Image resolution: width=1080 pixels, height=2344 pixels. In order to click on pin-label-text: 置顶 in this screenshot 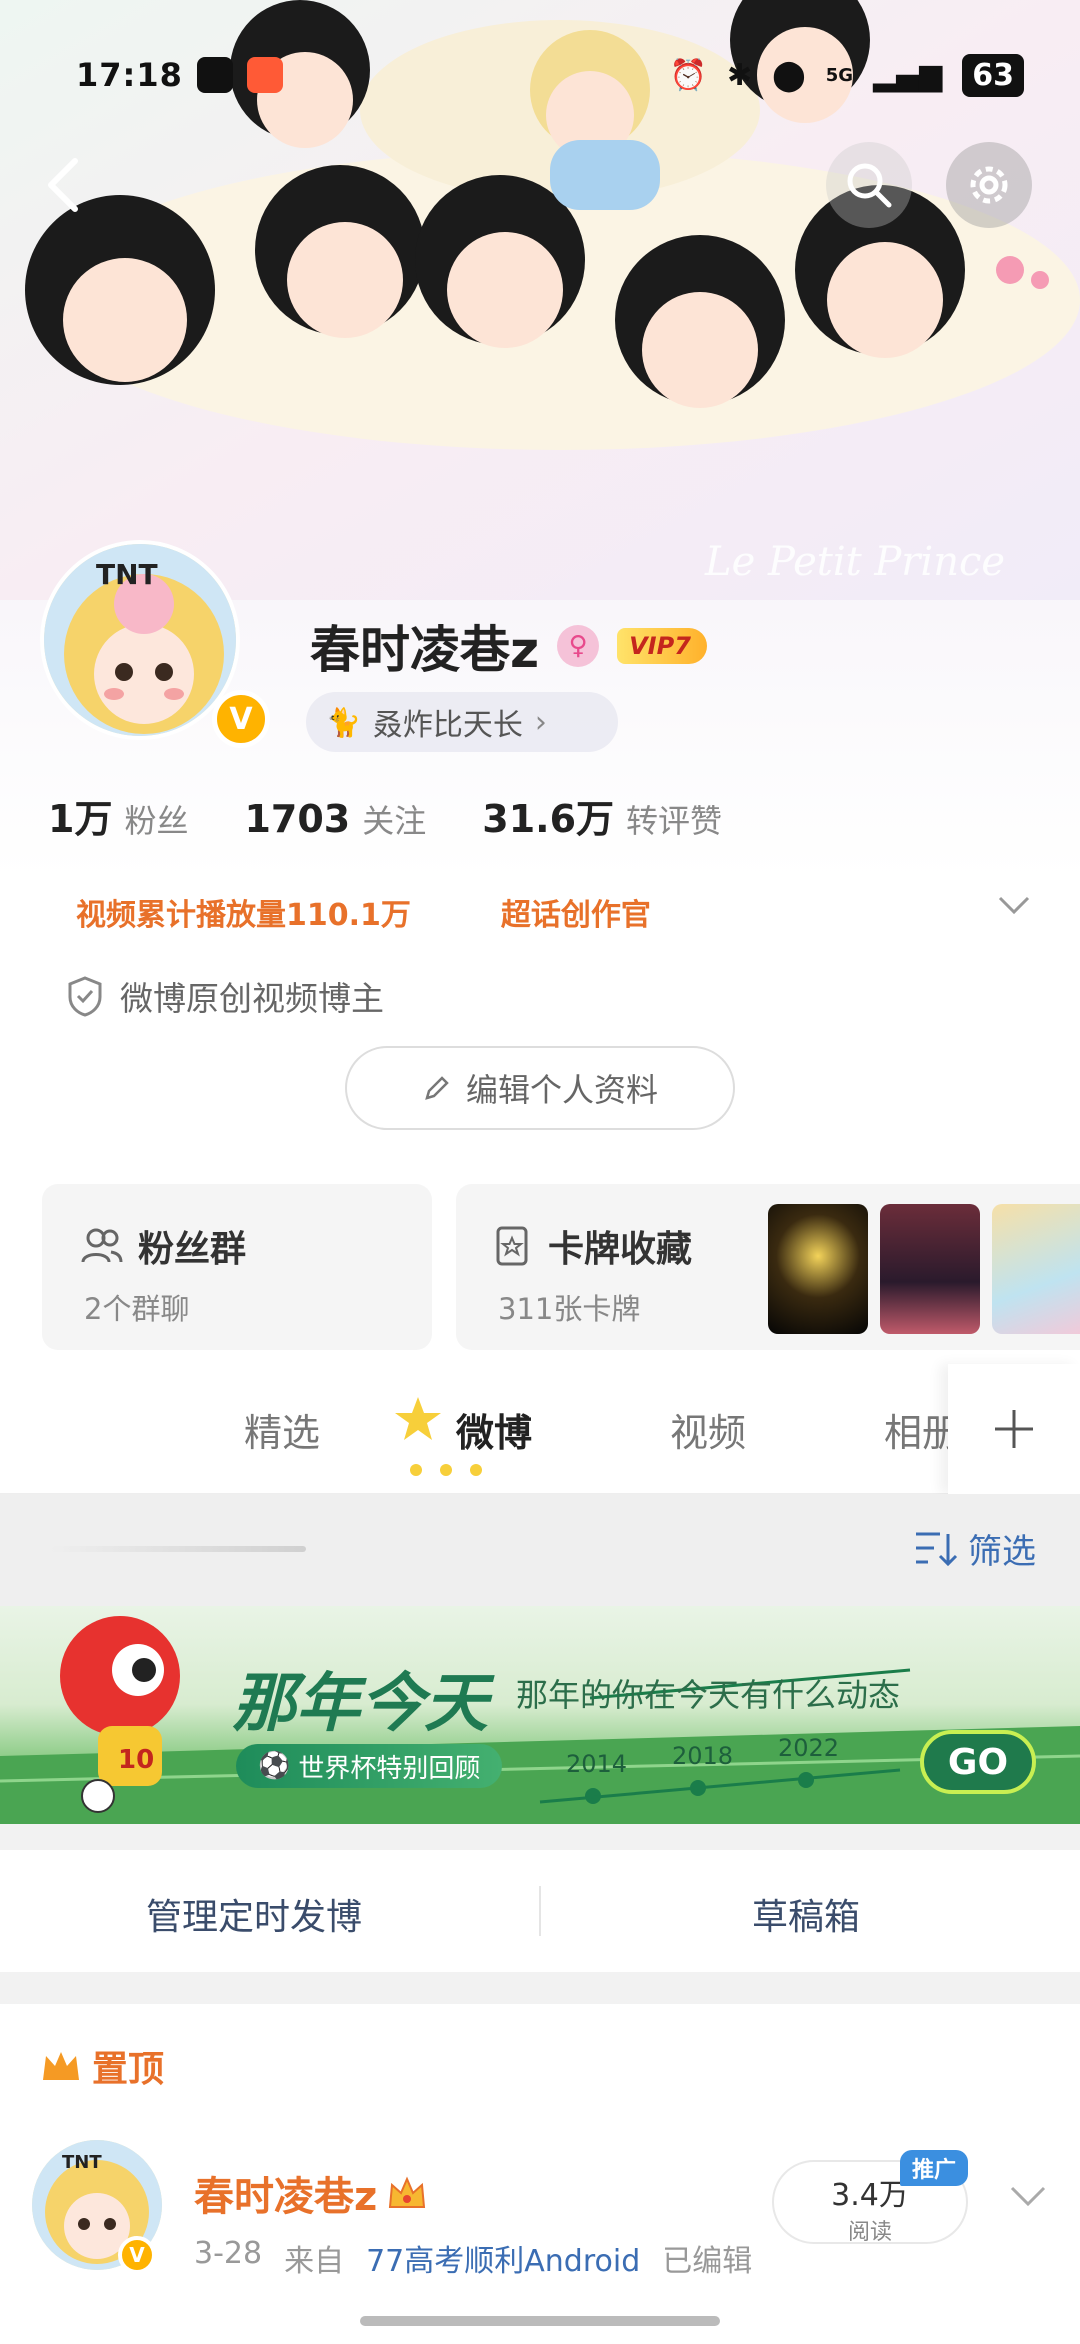, I will do `click(128, 2069)`.